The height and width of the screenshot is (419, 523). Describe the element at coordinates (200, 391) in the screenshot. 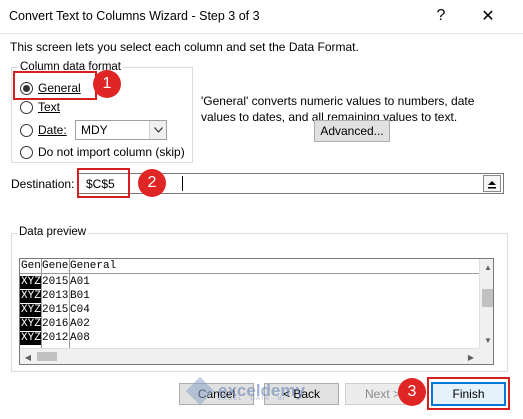

I see `exceldemy-logo-icon` at that location.